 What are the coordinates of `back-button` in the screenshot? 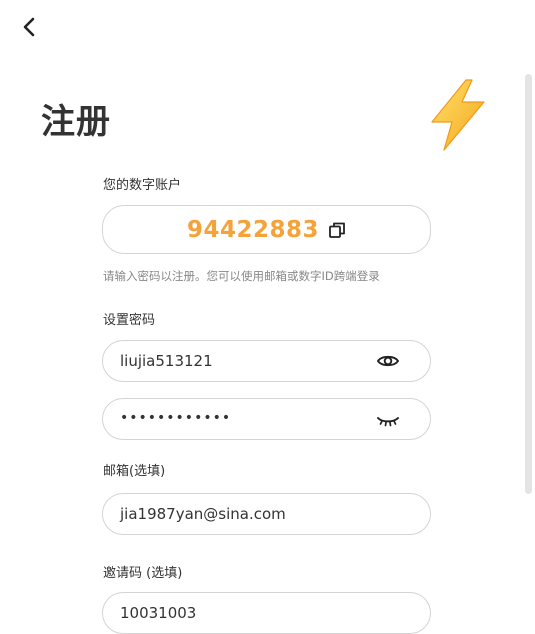 It's located at (29, 27).